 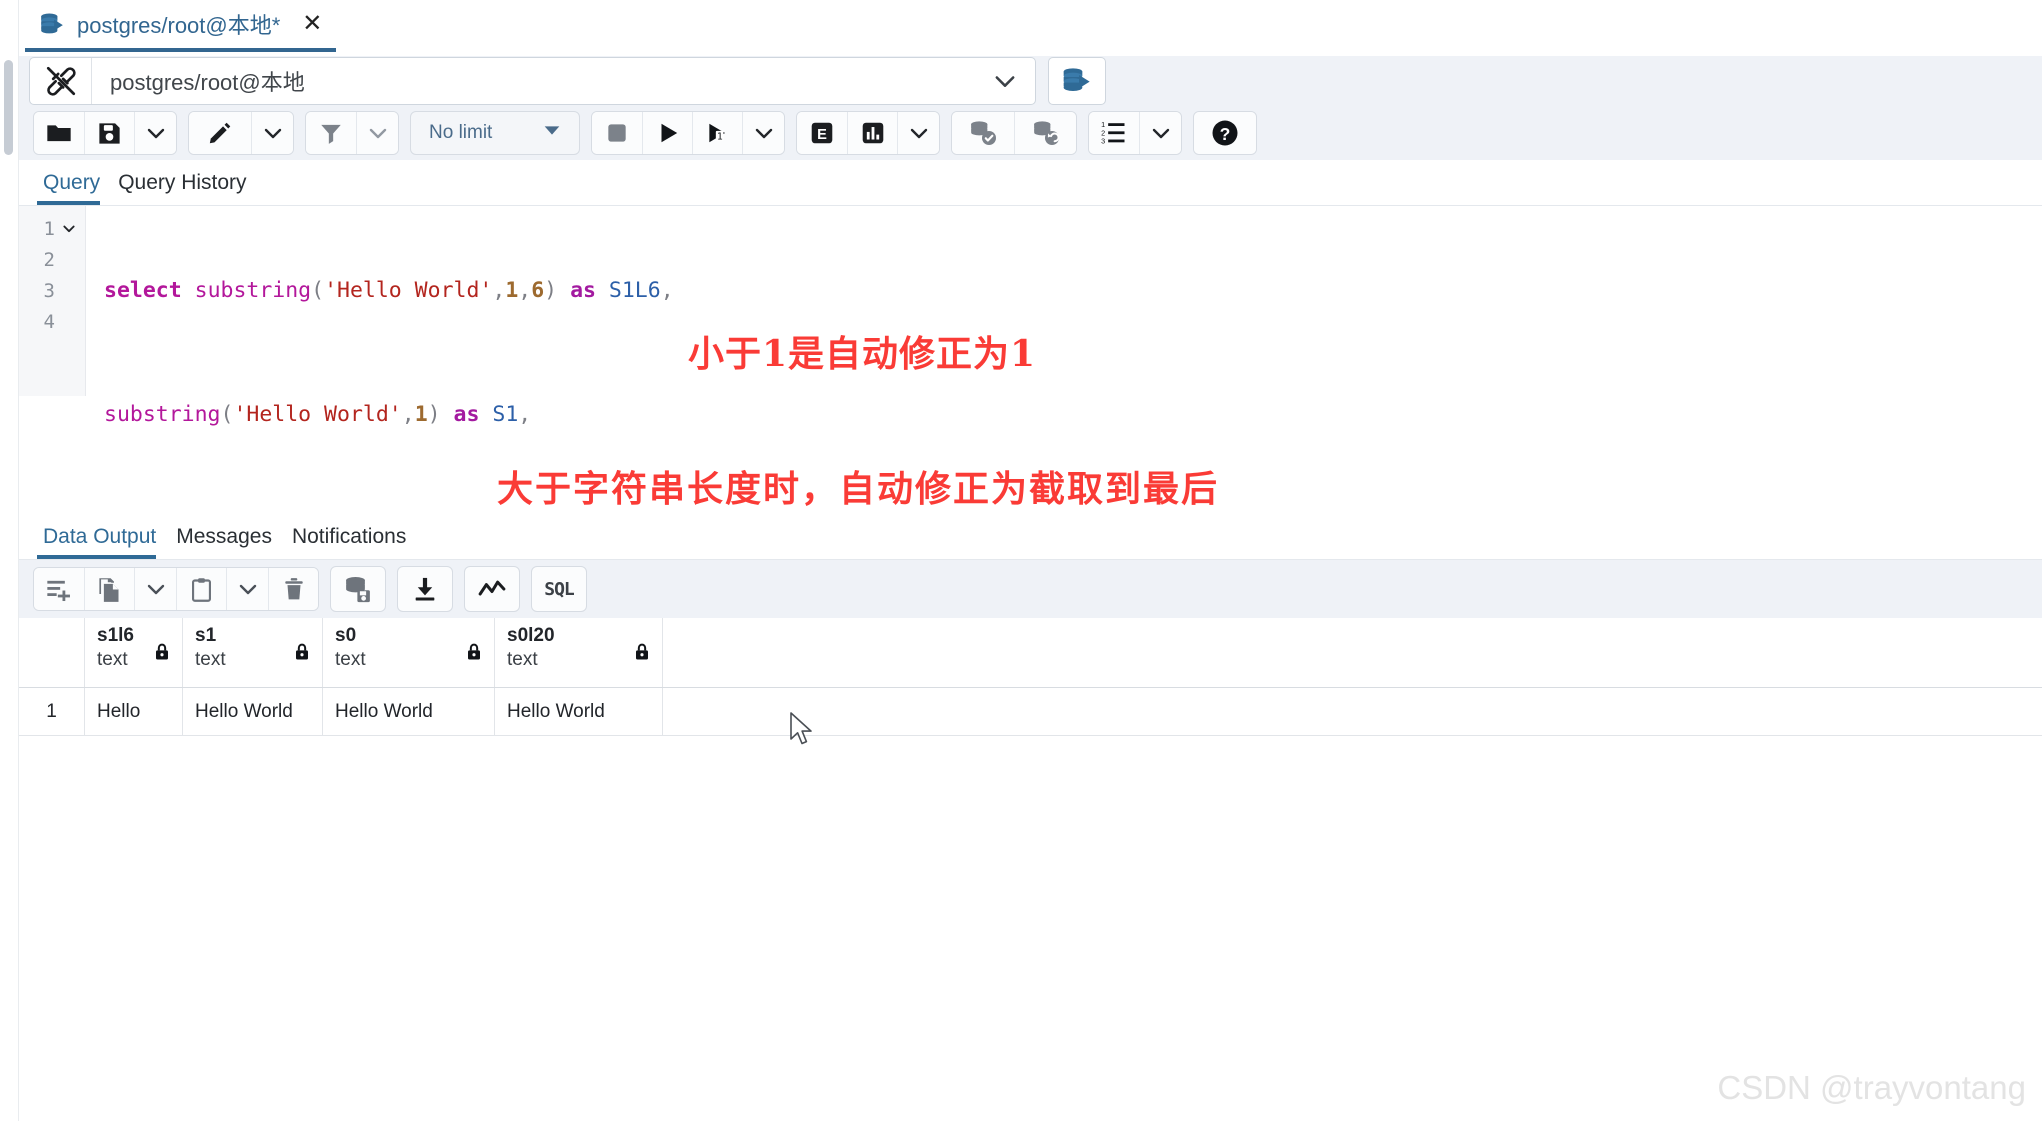 I want to click on gutter-line-1: 1, so click(x=52, y=228).